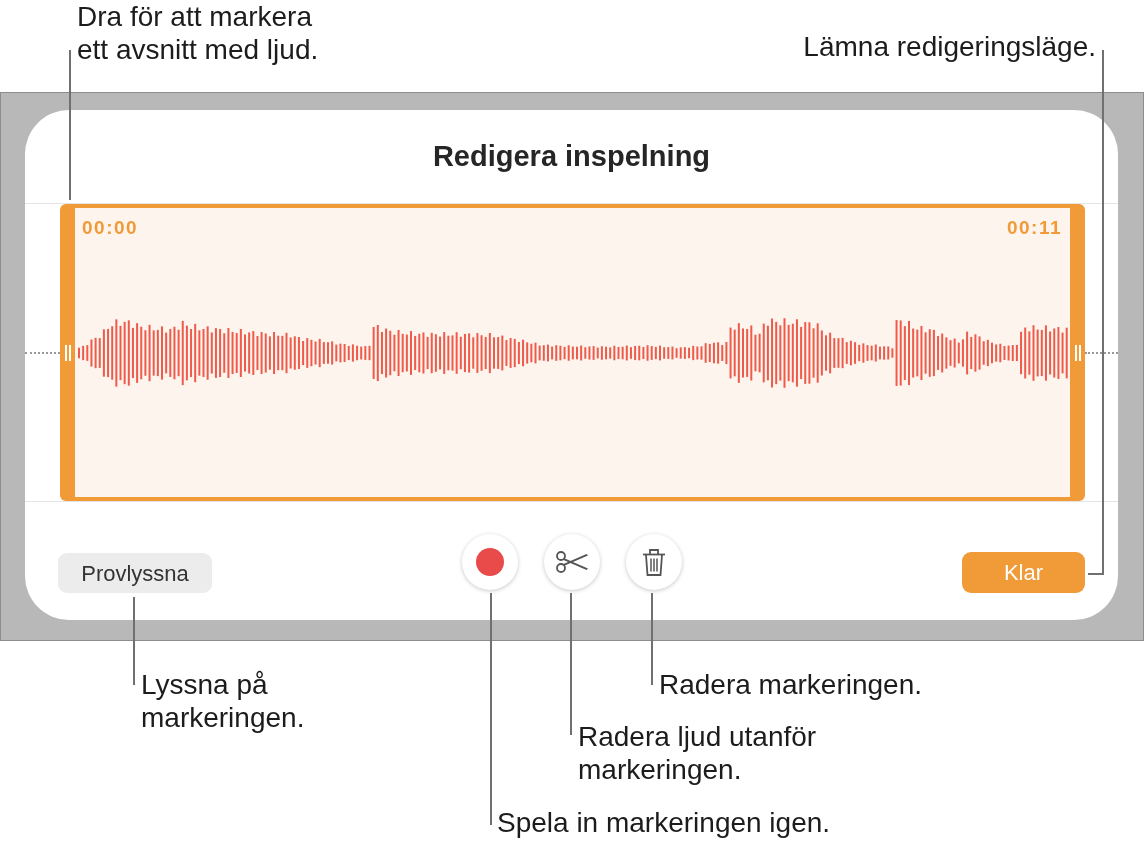  I want to click on callout-text: Radera markeringen., so click(791, 684).